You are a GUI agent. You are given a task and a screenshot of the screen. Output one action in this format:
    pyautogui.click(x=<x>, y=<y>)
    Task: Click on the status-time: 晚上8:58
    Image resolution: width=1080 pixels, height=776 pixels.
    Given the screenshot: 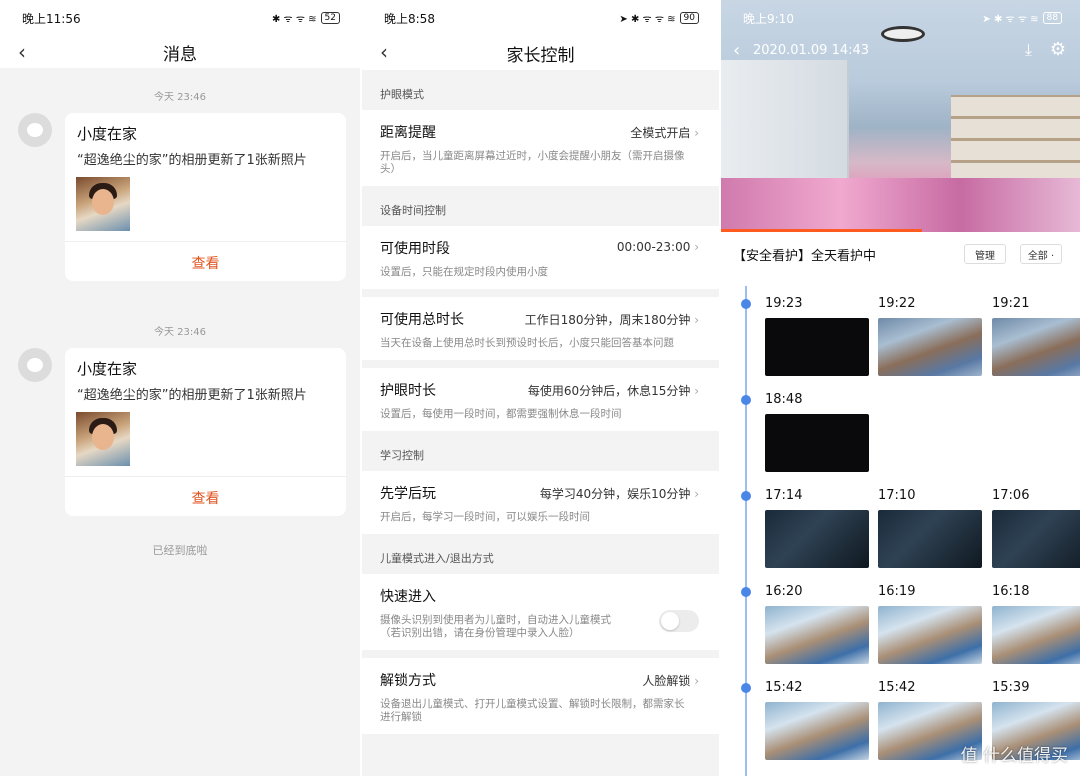 What is the action you would take?
    pyautogui.click(x=409, y=18)
    